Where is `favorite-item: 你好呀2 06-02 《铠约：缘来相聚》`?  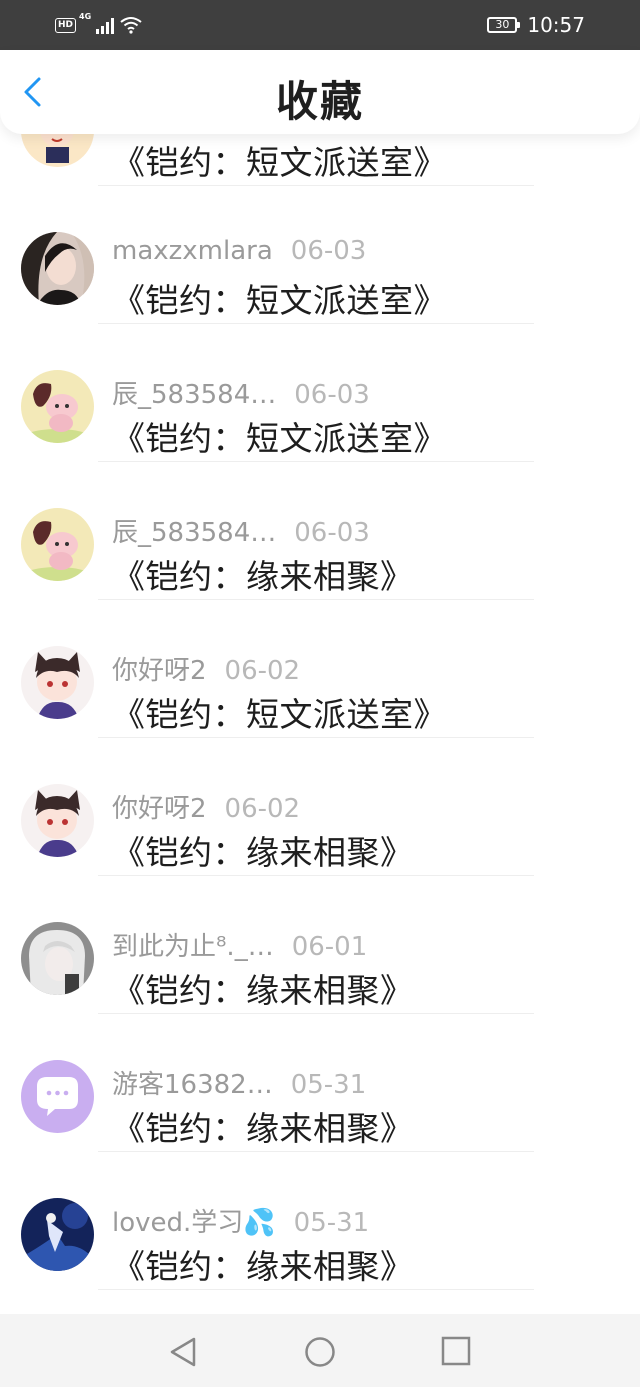
favorite-item: 你好呀2 06-02 《铠约：缘来相聚》 is located at coordinates (320, 807).